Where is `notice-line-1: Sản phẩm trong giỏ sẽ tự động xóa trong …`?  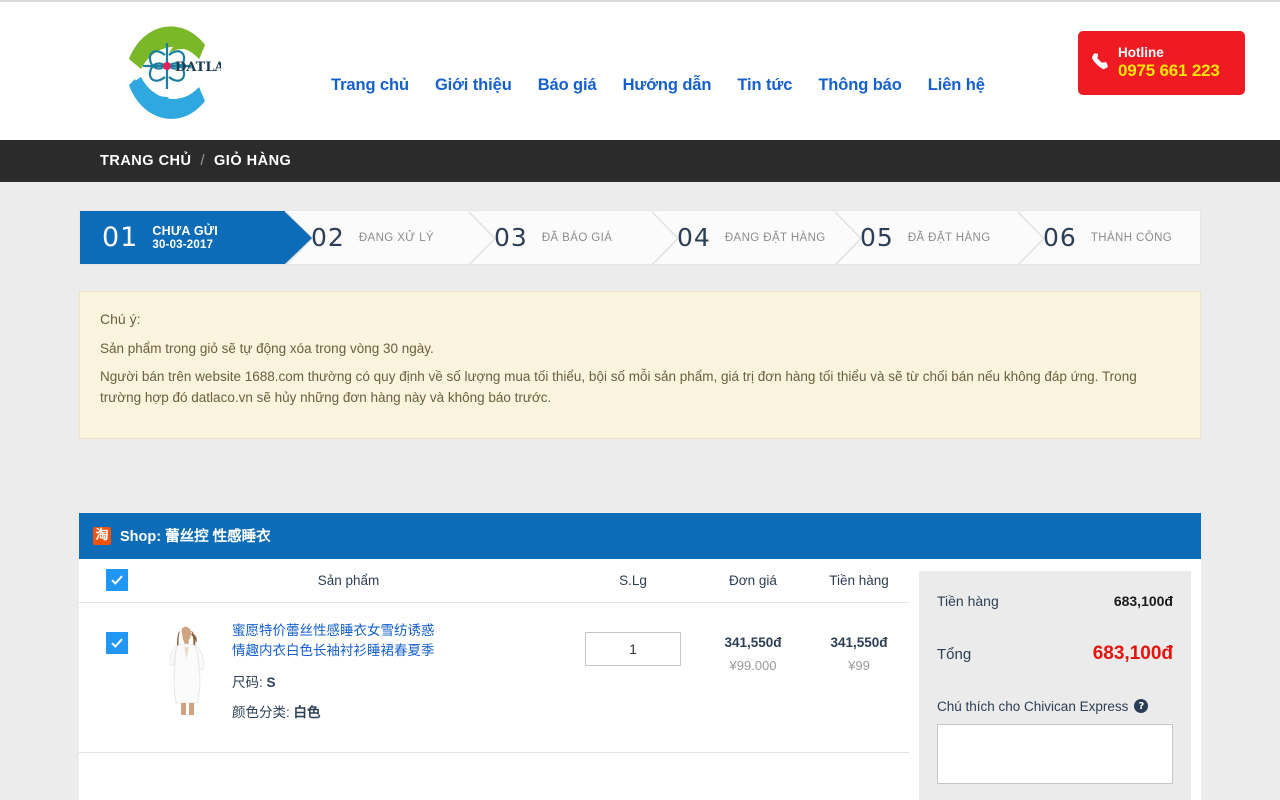
notice-line-1: Sản phẩm trong giỏ sẽ tự động xóa trong … is located at coordinates (267, 348).